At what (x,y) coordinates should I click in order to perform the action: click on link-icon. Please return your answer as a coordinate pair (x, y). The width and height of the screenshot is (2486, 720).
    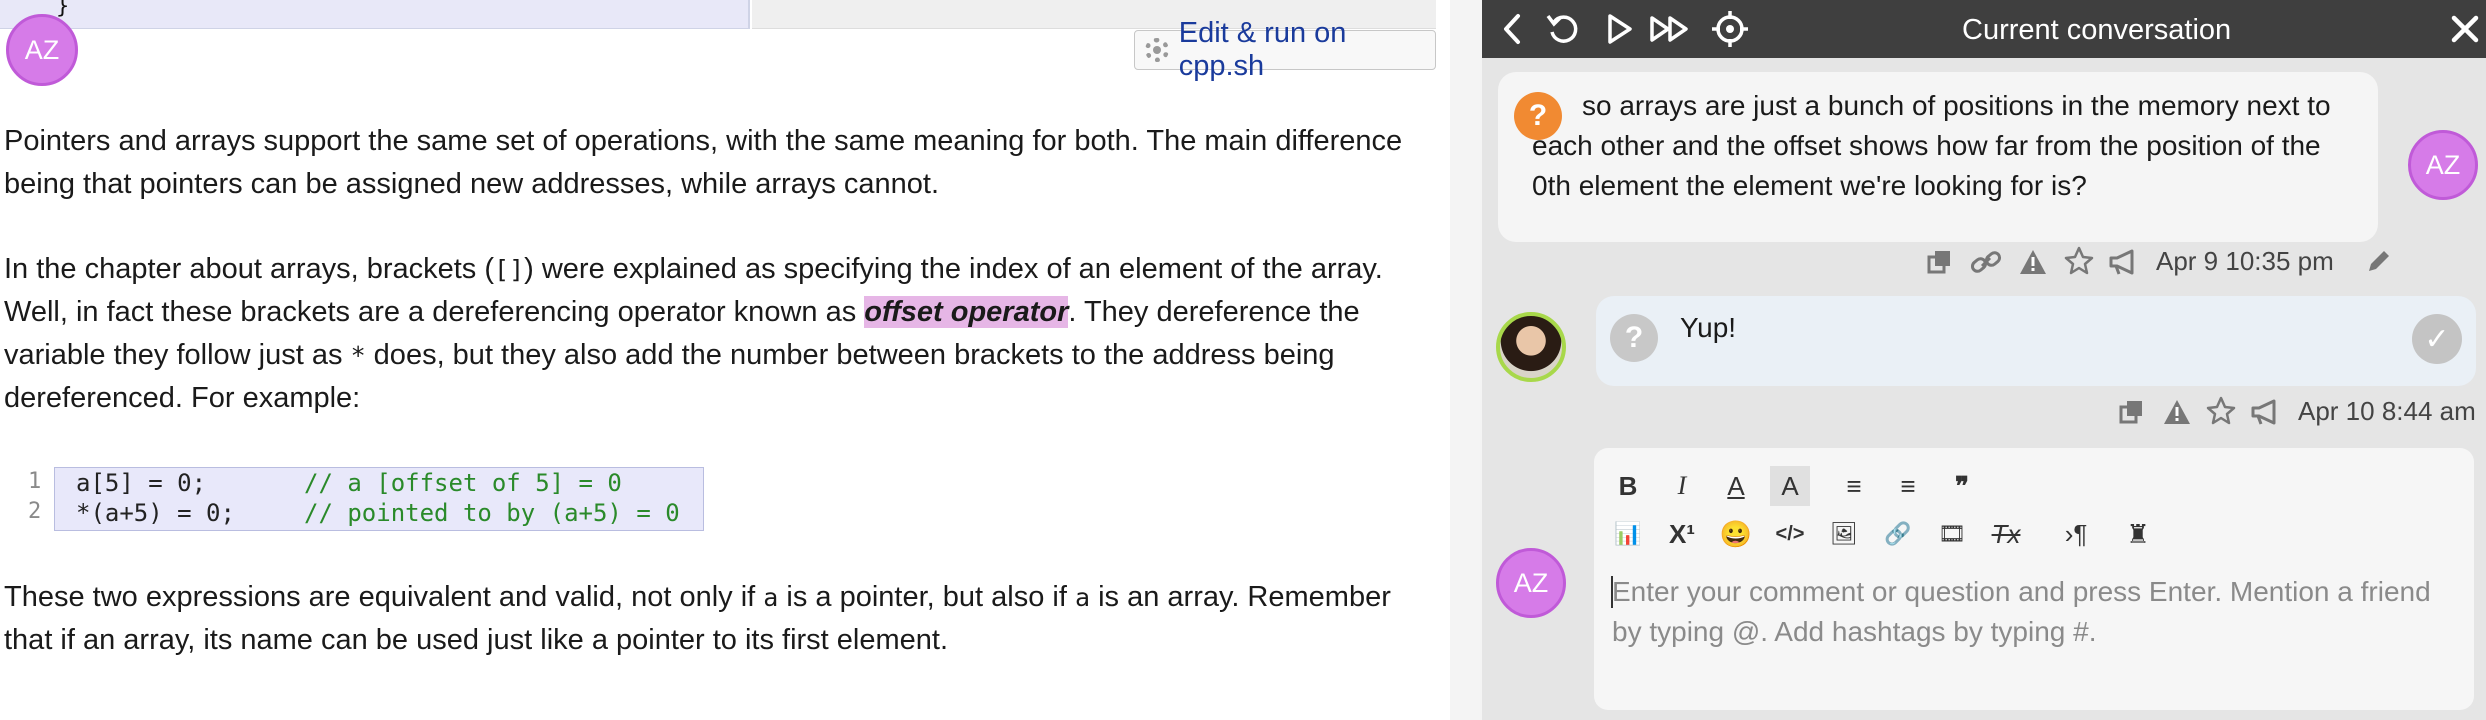
    Looking at the image, I should click on (1986, 262).